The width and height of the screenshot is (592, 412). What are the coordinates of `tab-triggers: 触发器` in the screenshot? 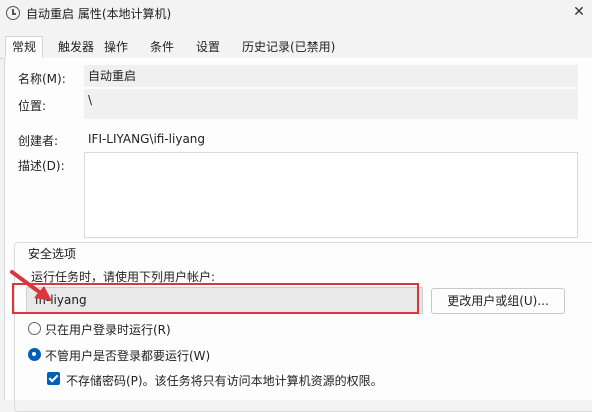 It's located at (76, 47).